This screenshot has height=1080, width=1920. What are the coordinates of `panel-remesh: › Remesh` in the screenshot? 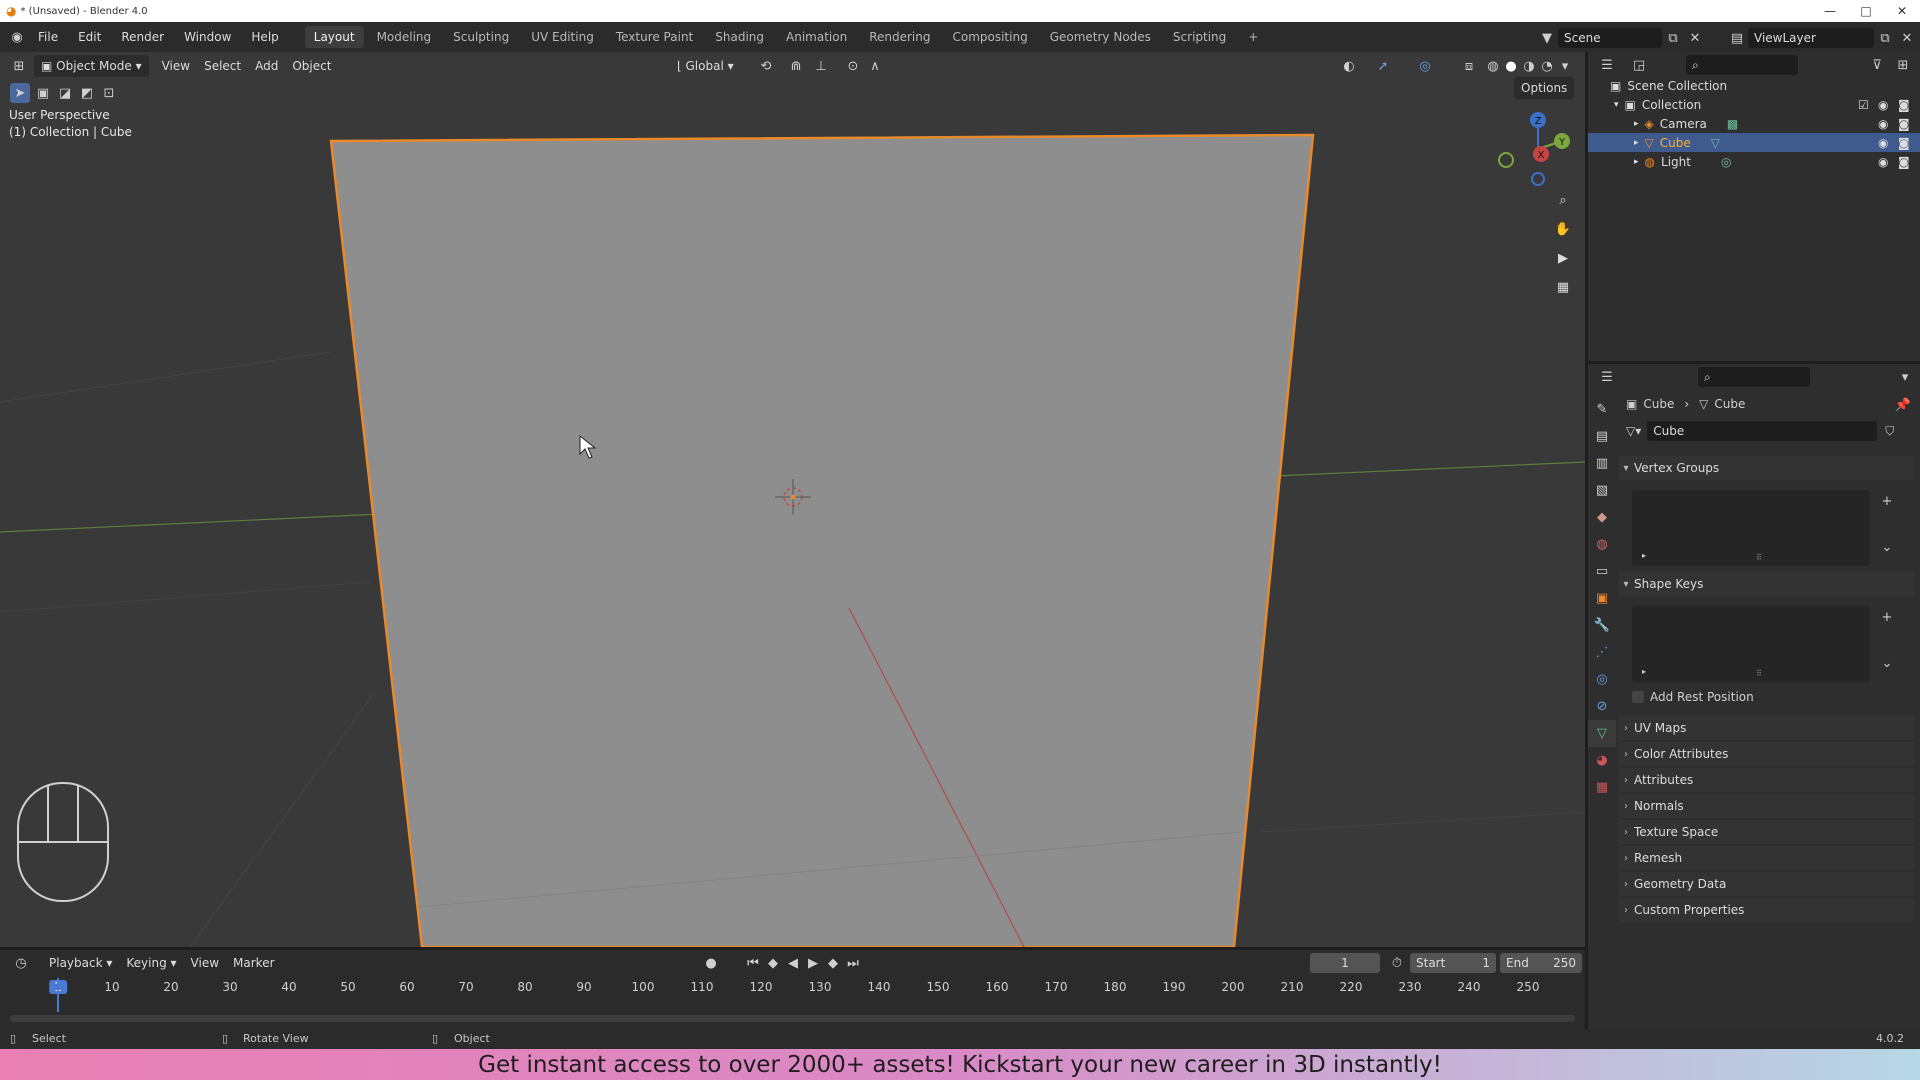 It's located at (1766, 858).